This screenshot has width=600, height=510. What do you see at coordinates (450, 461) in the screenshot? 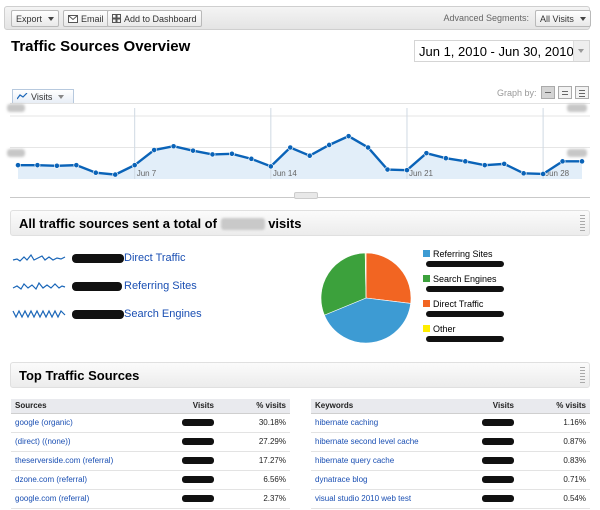
I see `table-row: hibernate query cache 0.83%` at bounding box center [450, 461].